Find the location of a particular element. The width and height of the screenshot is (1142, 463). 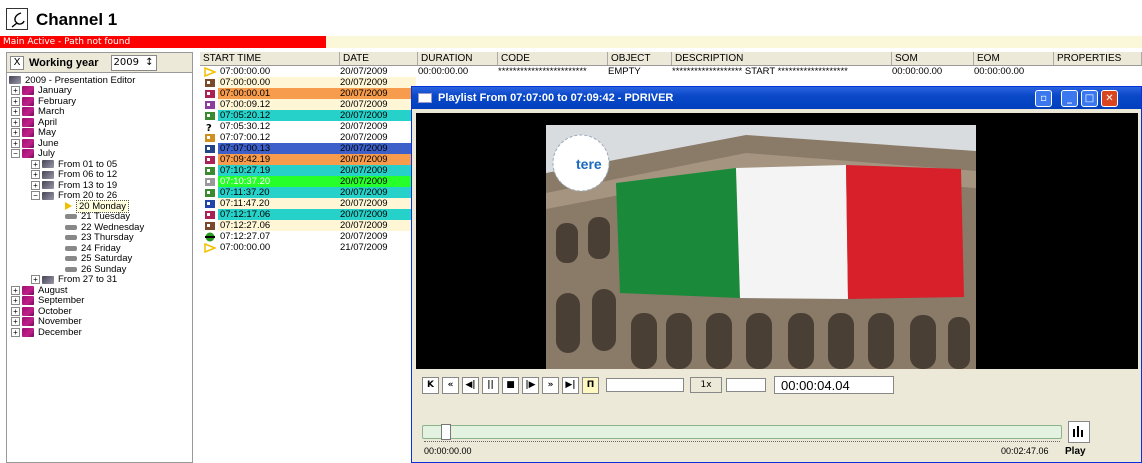

clip-icon is located at coordinates (210, 160).